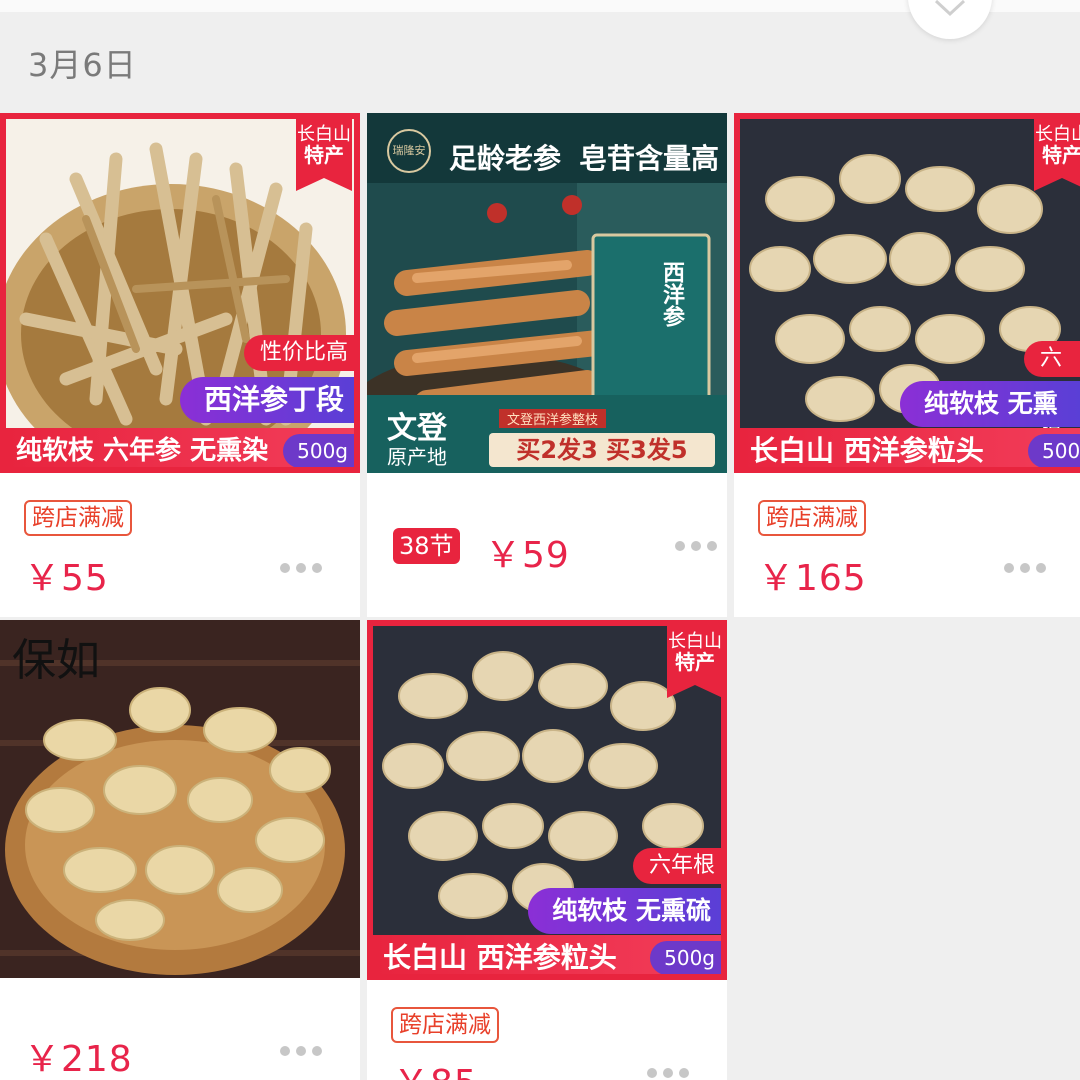 The image size is (1080, 1080). I want to click on promo-text: 买2发3 买3发5, so click(602, 450).